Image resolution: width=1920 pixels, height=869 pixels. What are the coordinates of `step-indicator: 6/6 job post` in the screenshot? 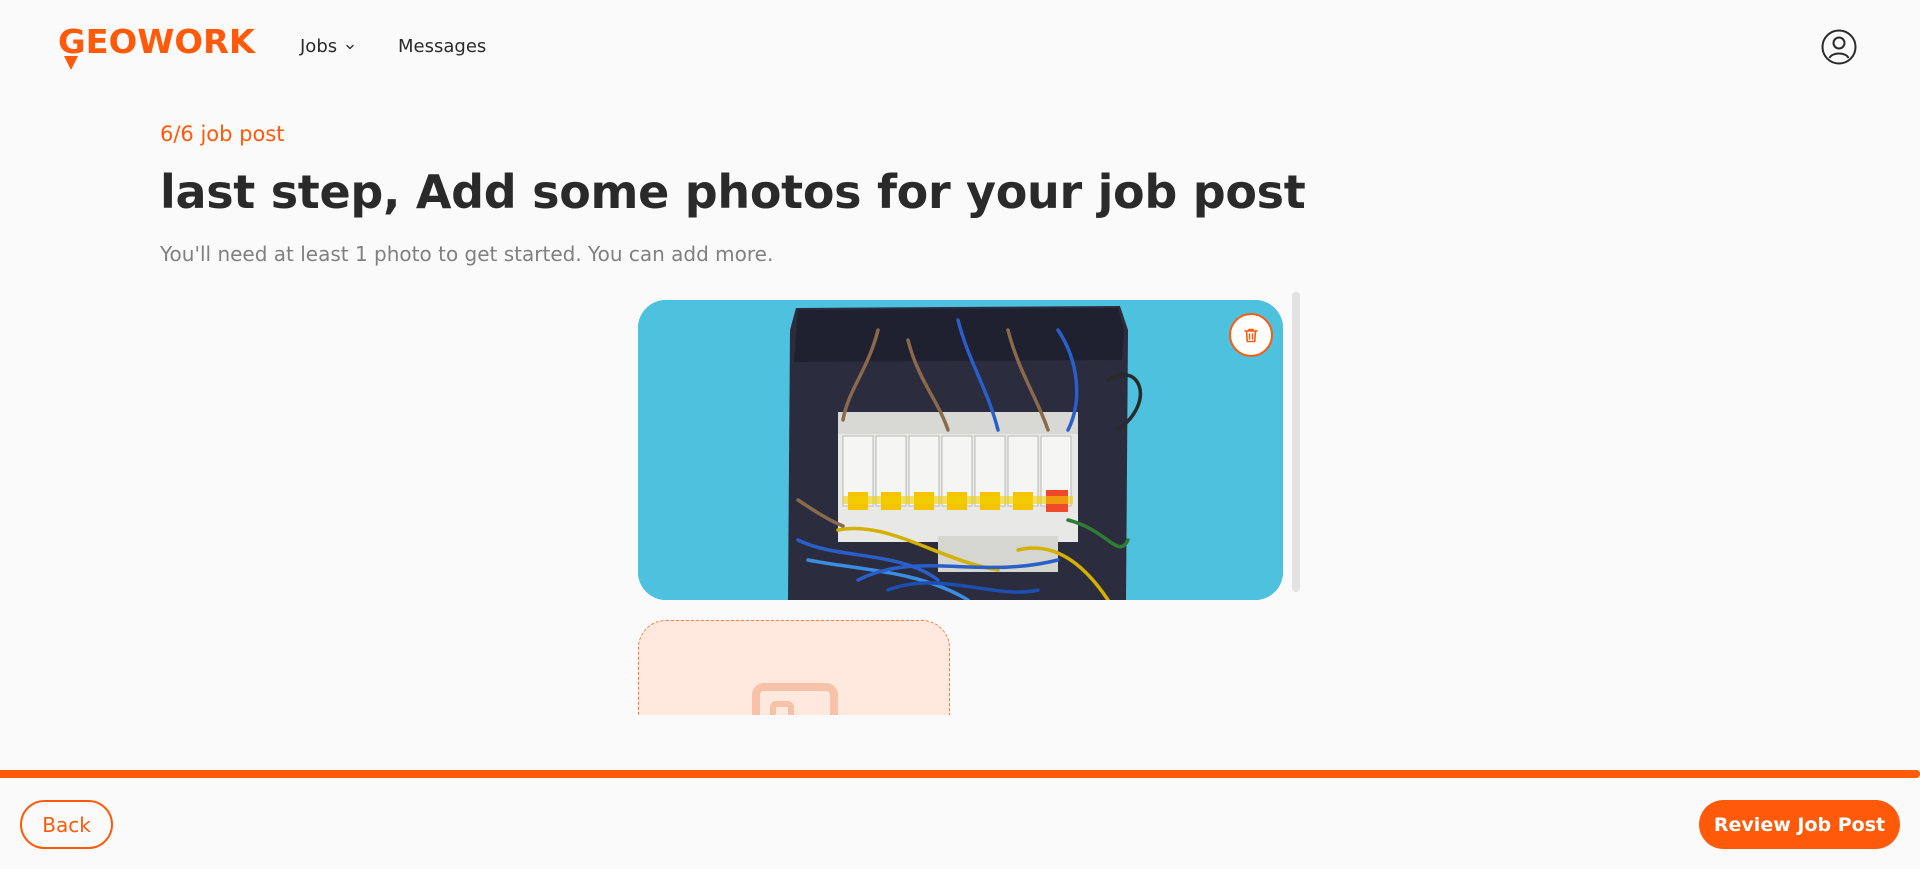 It's located at (222, 134).